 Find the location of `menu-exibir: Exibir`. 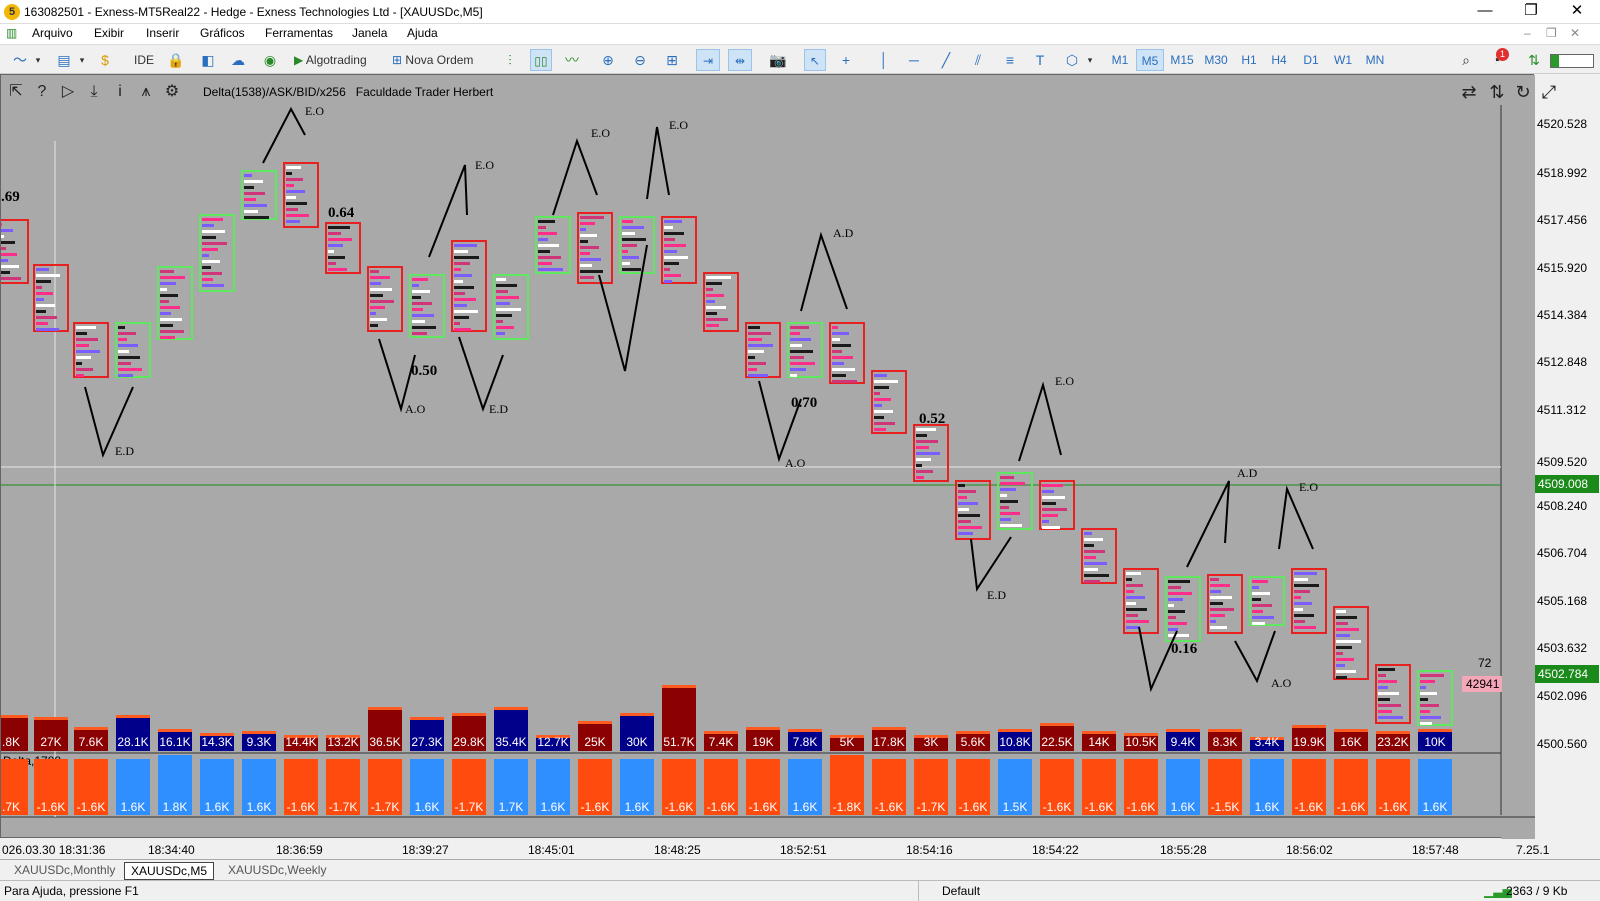

menu-exibir: Exibir is located at coordinates (109, 33).